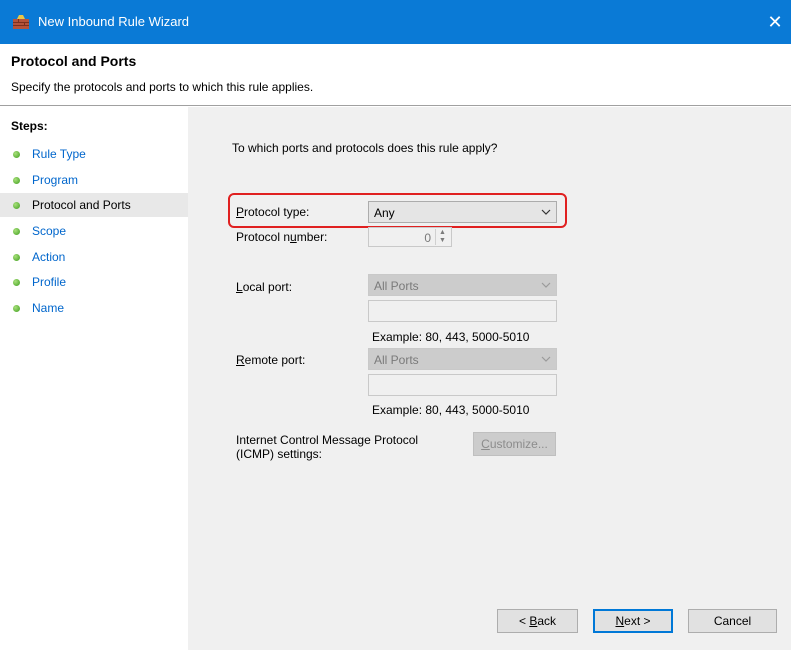 This screenshot has width=791, height=650. What do you see at coordinates (59, 154) in the screenshot?
I see `step-label: Rule Type` at bounding box center [59, 154].